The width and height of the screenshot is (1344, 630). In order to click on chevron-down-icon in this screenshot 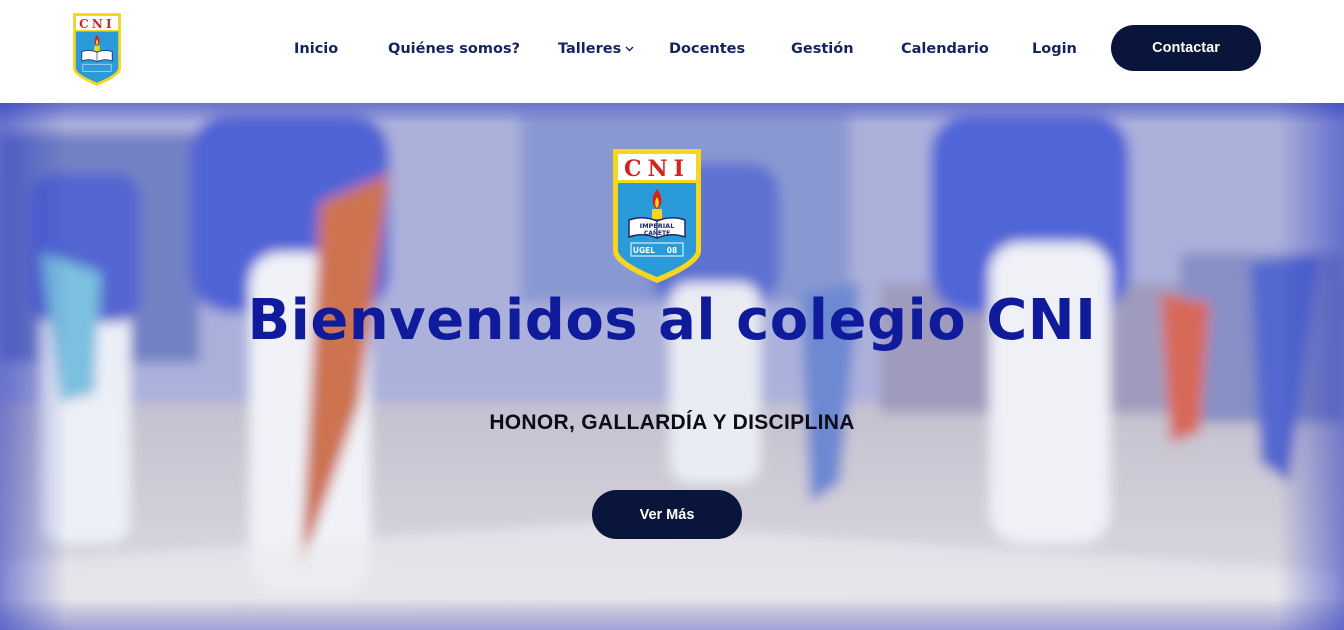, I will do `click(629, 49)`.